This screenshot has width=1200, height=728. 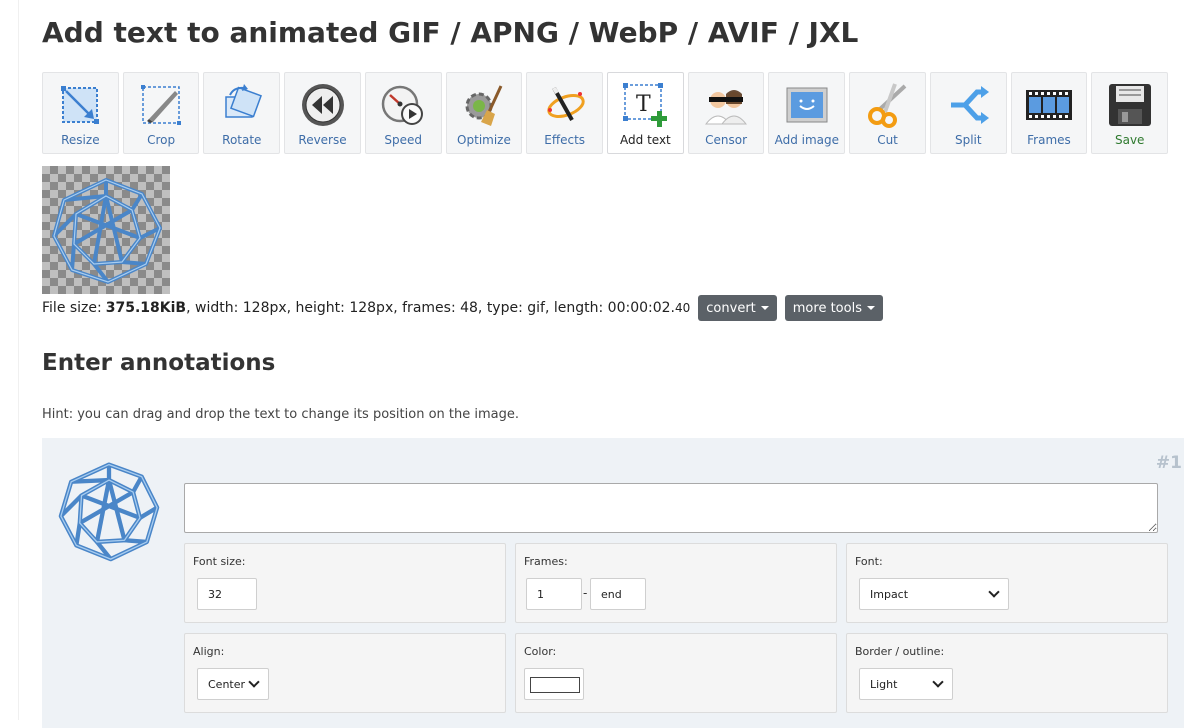 I want to click on font-size-input, so click(x=227, y=594).